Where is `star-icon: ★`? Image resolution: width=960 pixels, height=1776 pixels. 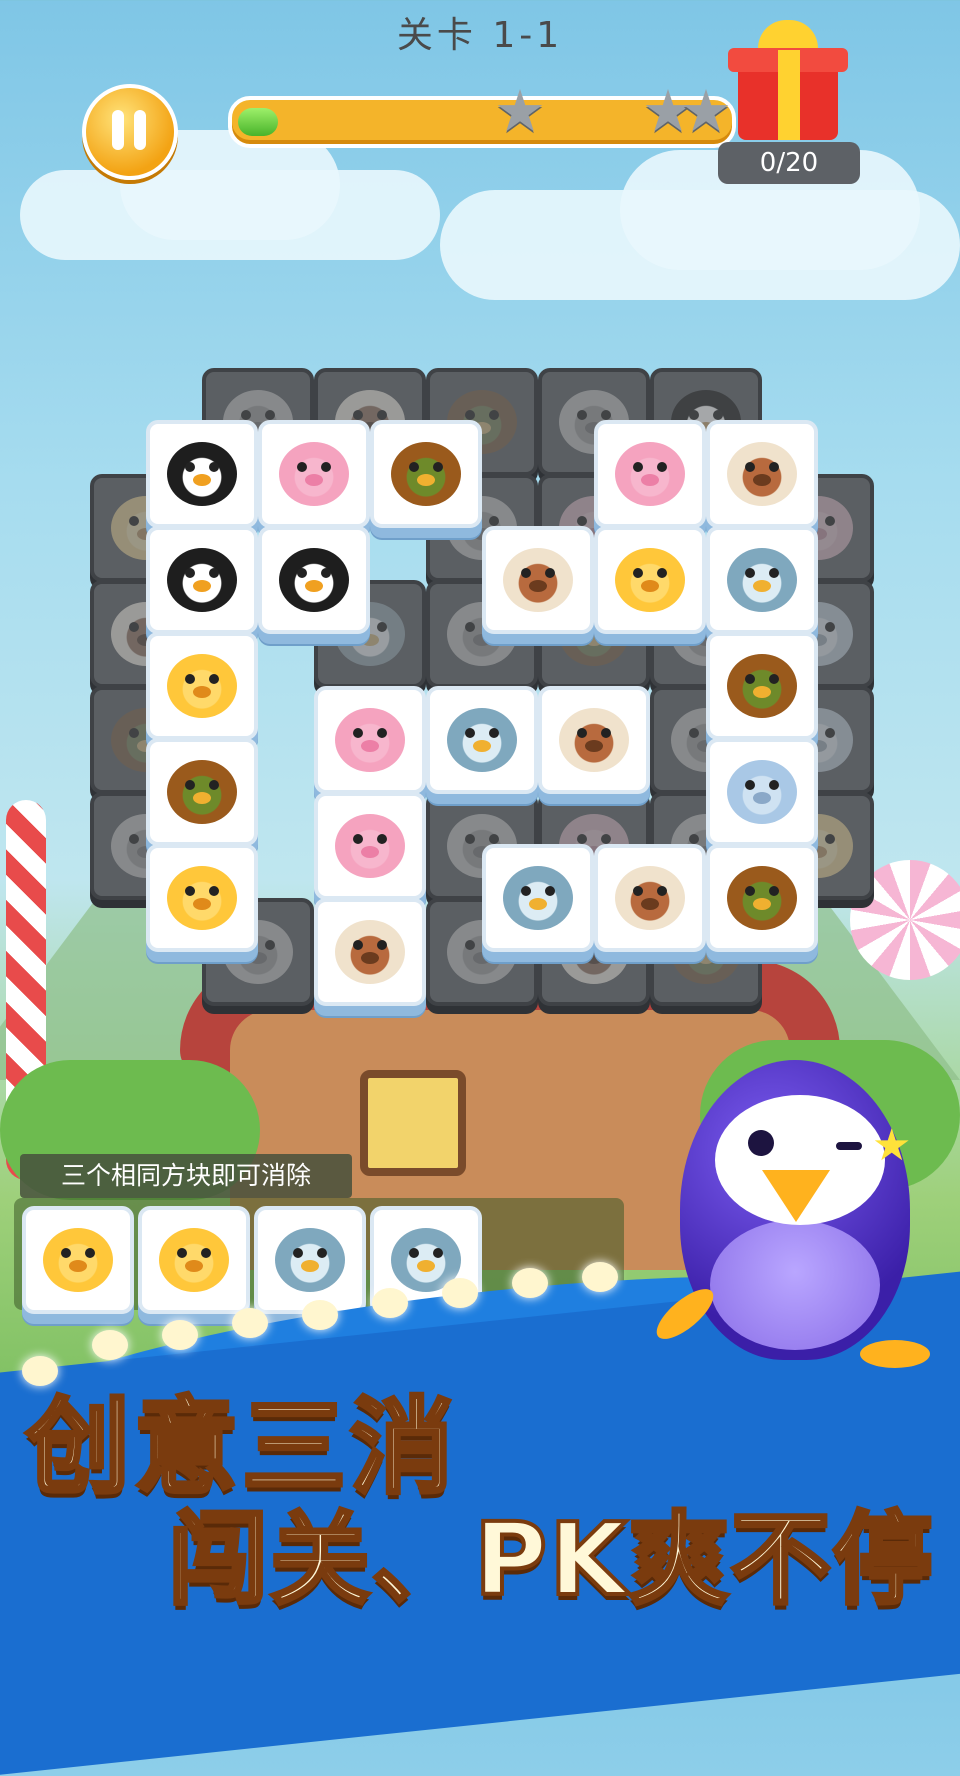 star-icon: ★ is located at coordinates (892, 1145).